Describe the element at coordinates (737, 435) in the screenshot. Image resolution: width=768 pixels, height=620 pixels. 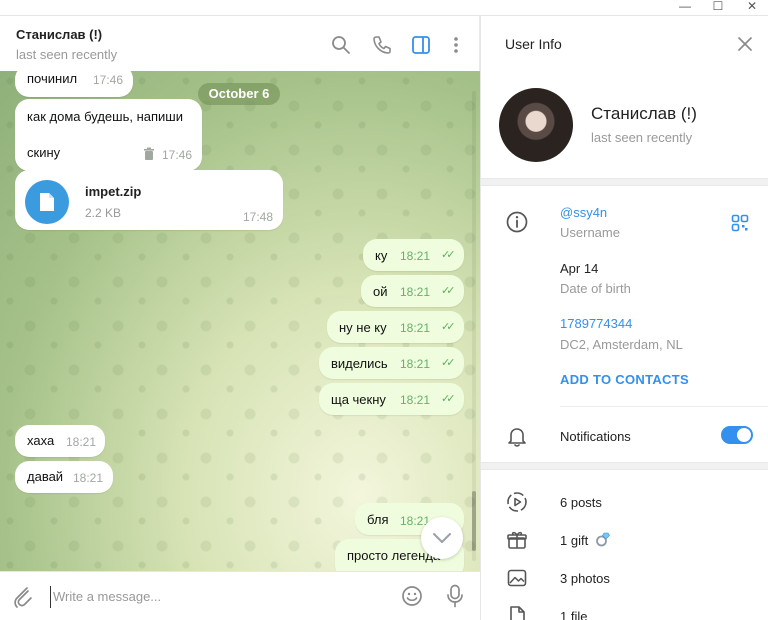
I see `notifications-toggle` at that location.